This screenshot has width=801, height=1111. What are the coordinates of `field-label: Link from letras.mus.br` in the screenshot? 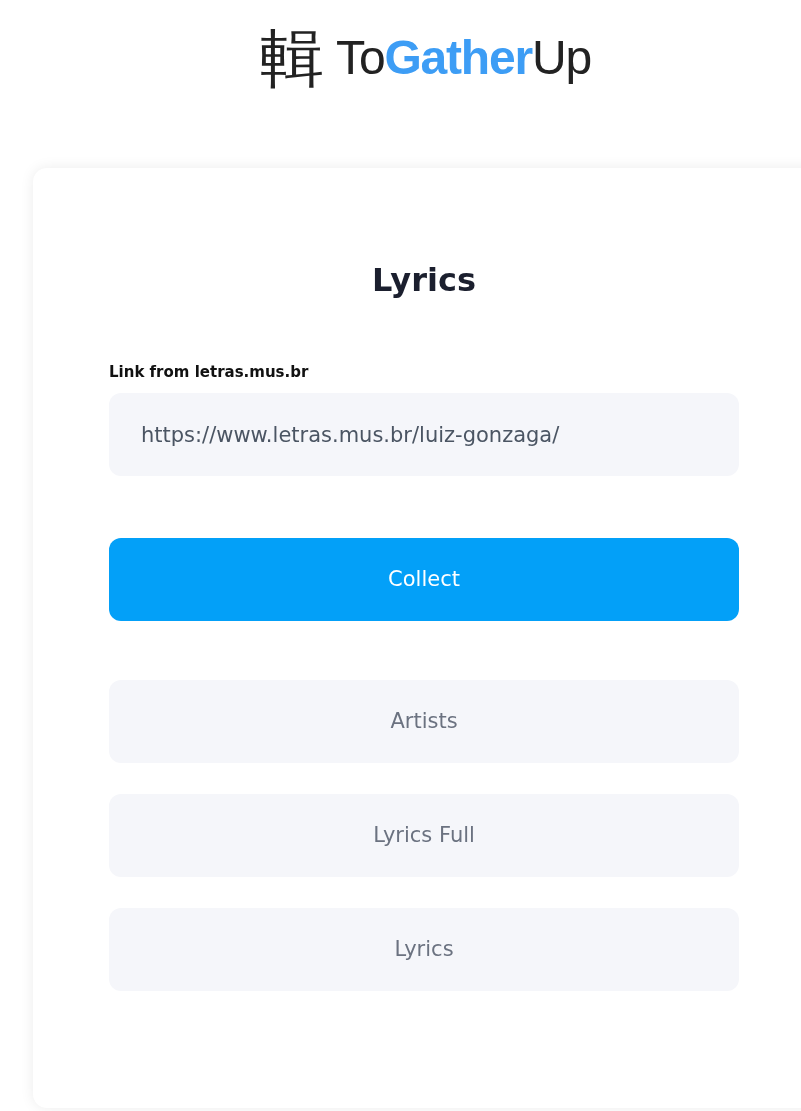 It's located at (209, 372).